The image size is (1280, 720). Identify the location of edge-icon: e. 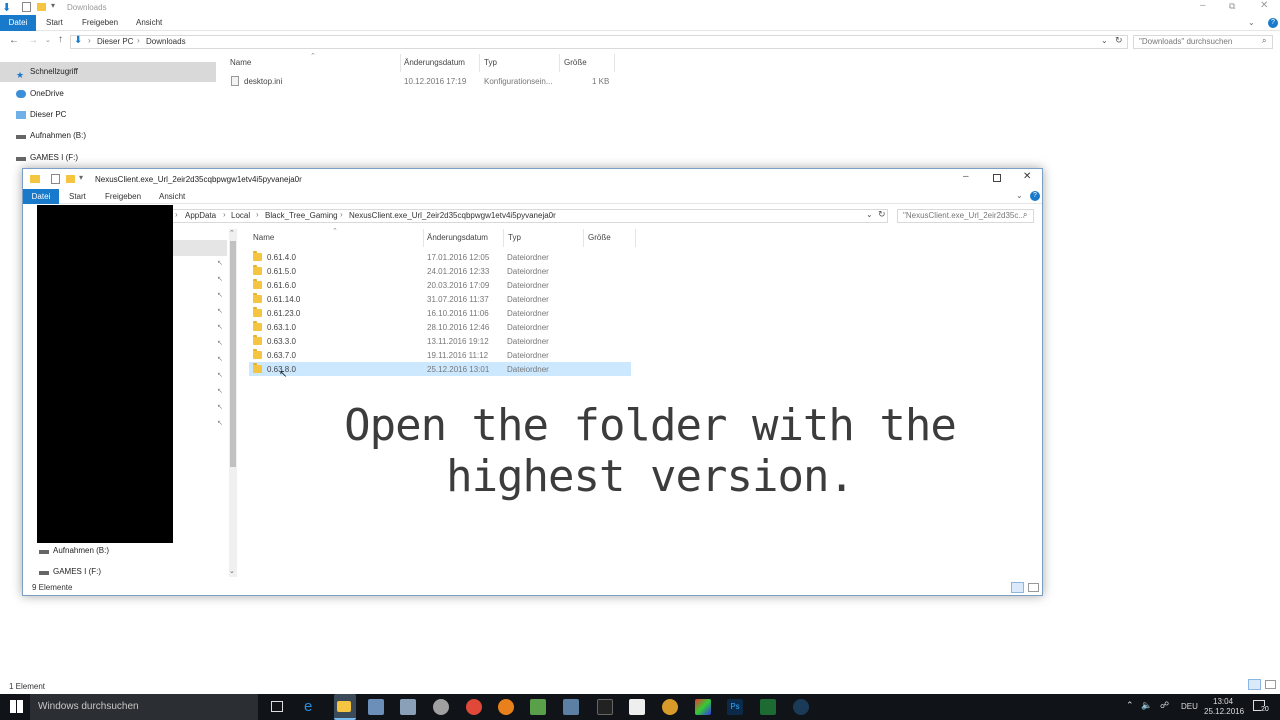
(312, 707).